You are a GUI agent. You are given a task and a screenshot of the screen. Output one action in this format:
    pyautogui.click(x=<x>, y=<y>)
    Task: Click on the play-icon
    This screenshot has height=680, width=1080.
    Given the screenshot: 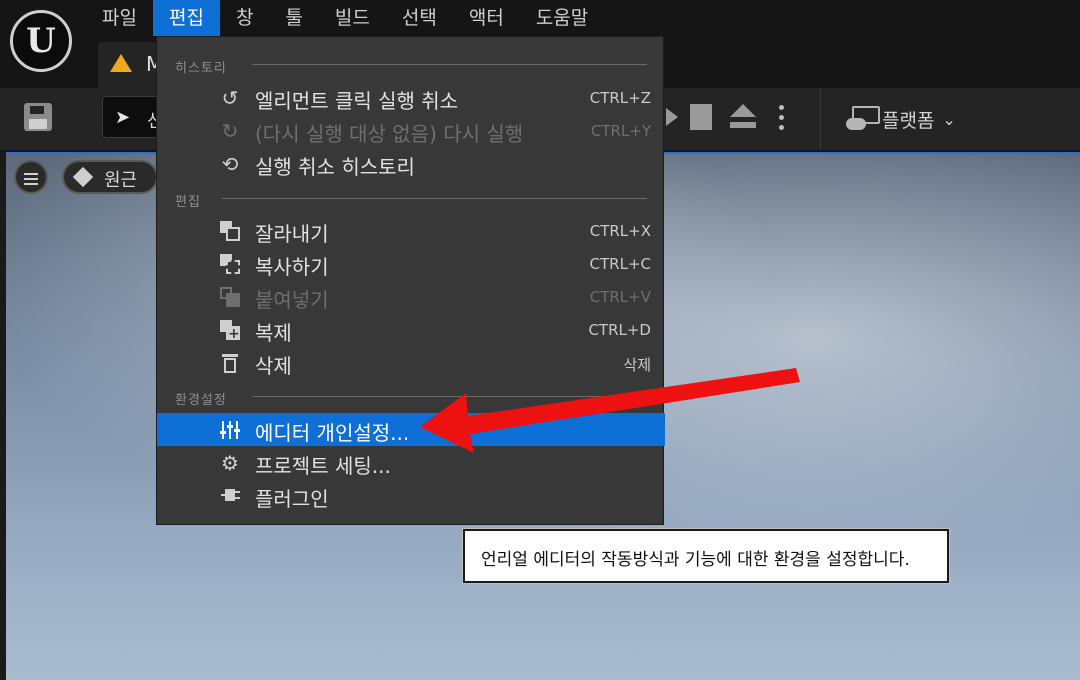 What is the action you would take?
    pyautogui.click(x=672, y=117)
    